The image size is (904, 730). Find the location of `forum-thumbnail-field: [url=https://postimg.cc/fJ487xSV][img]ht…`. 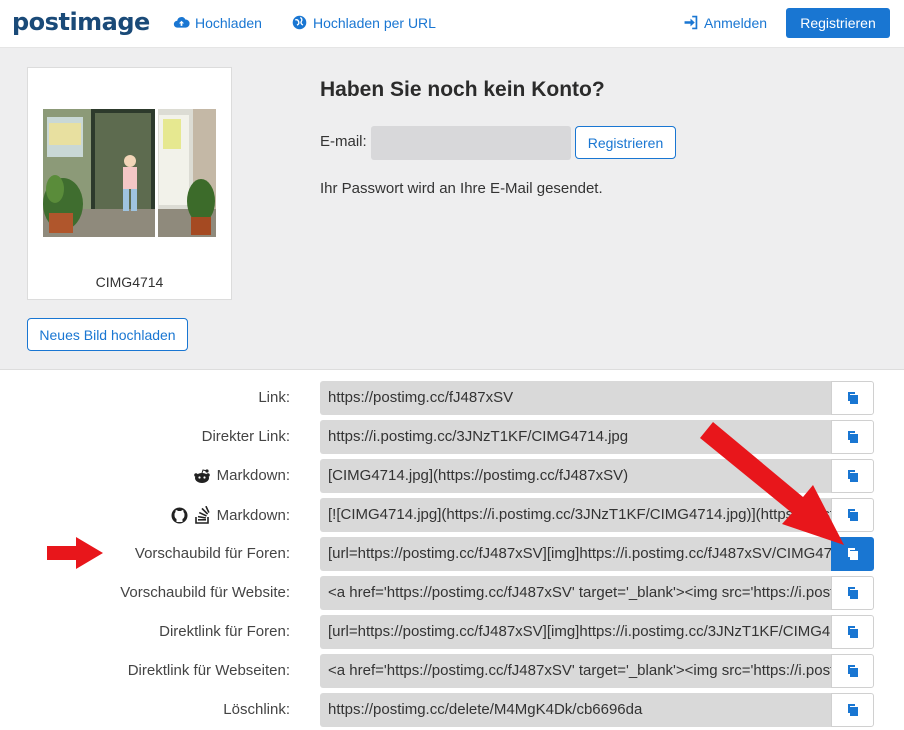

forum-thumbnail-field: [url=https://postimg.cc/fJ487xSV][img]ht… is located at coordinates (575, 554).